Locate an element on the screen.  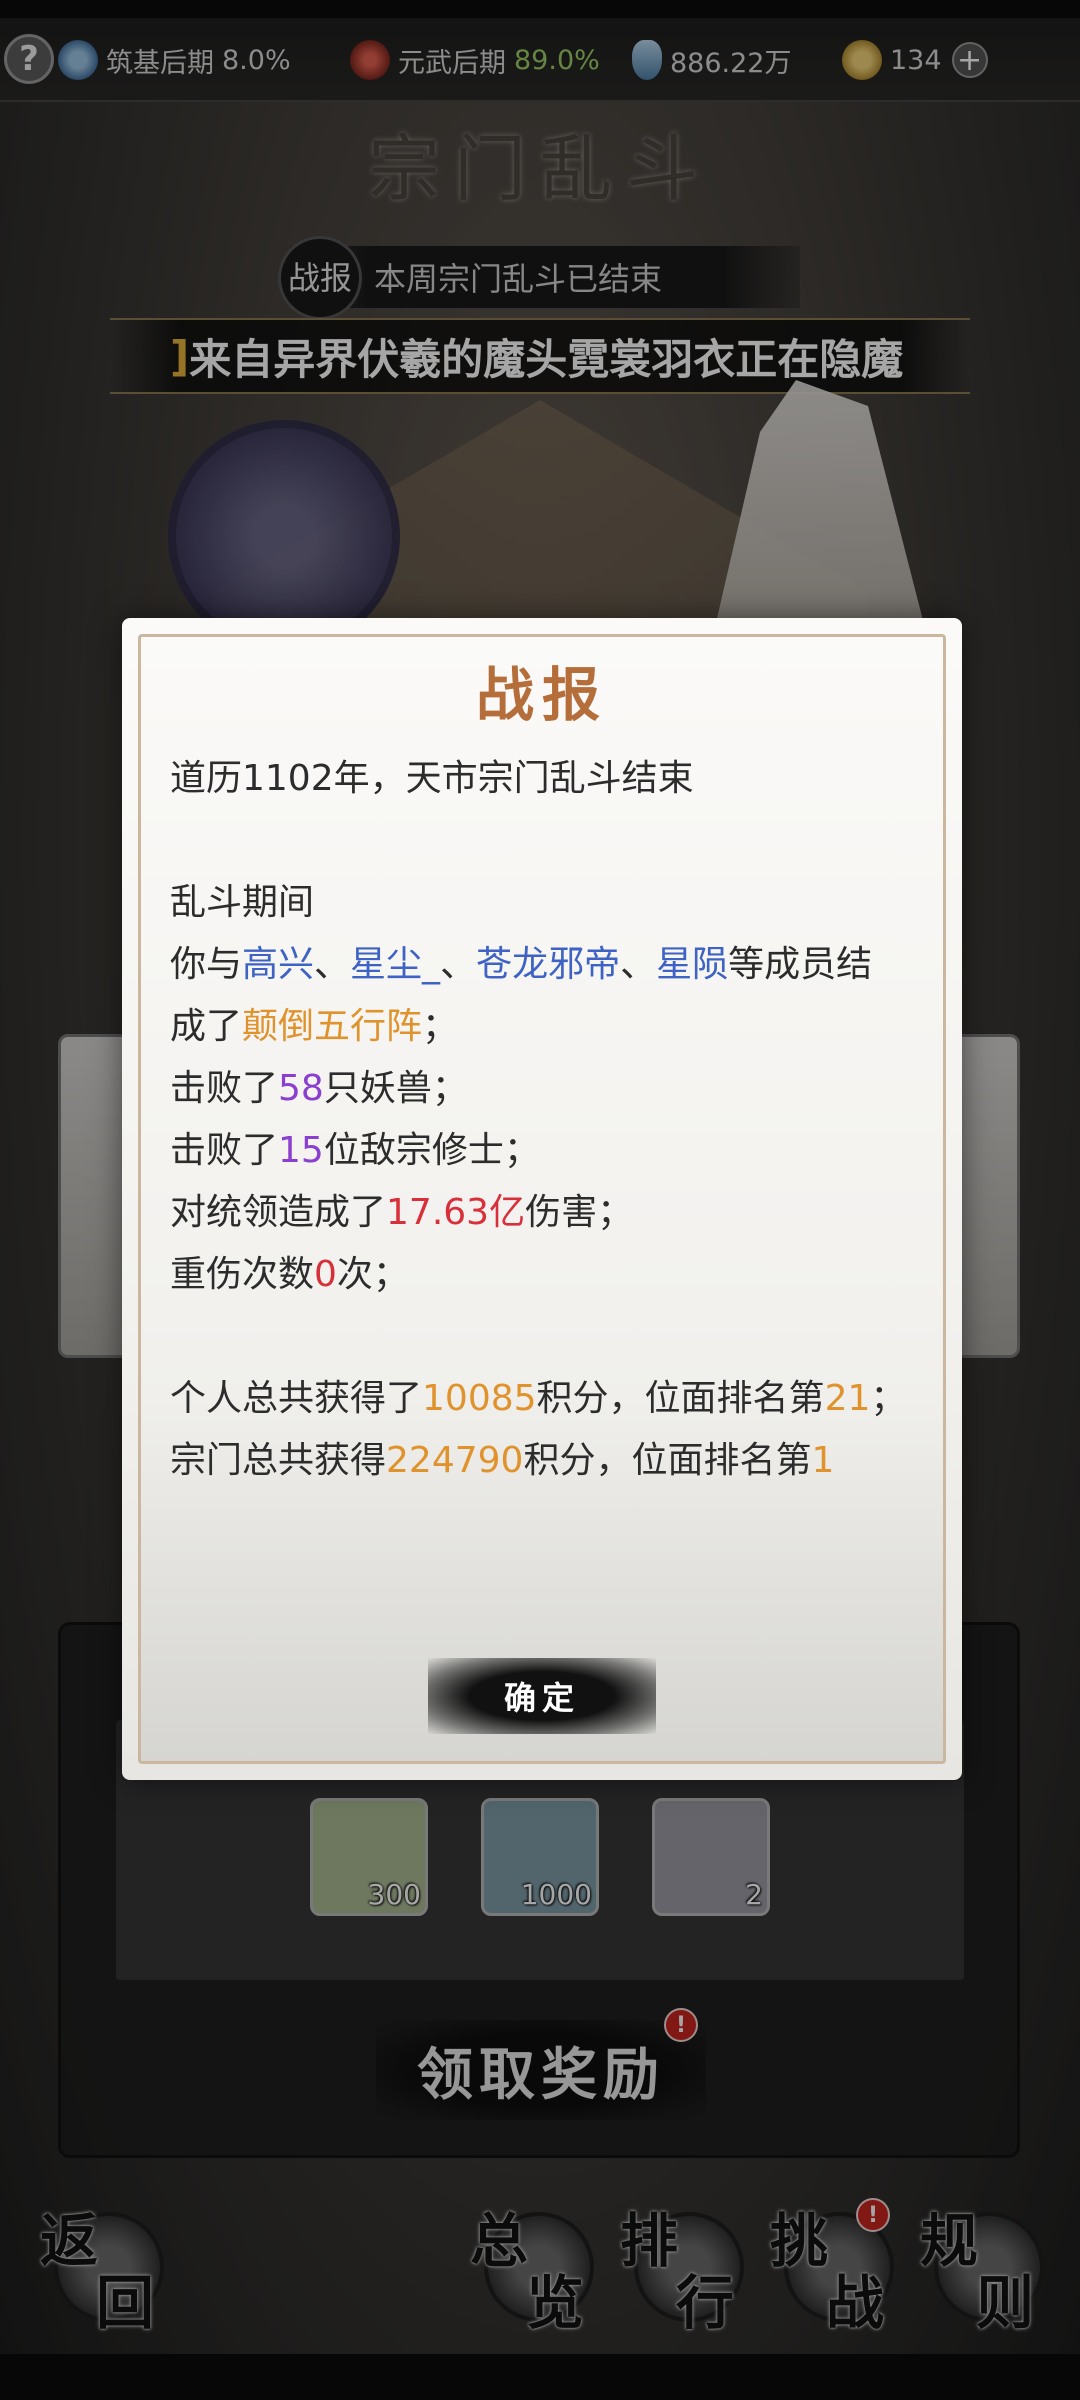
text: 你与 is located at coordinates (206, 964).